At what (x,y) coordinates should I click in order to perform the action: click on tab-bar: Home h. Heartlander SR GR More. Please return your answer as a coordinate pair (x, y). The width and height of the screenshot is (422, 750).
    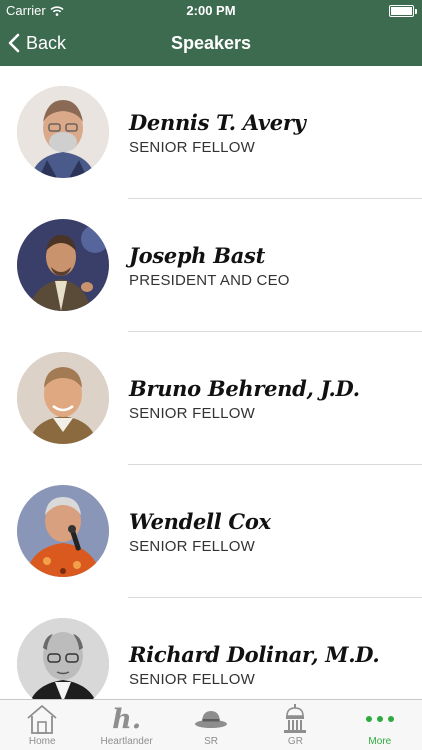
    Looking at the image, I should click on (211, 724).